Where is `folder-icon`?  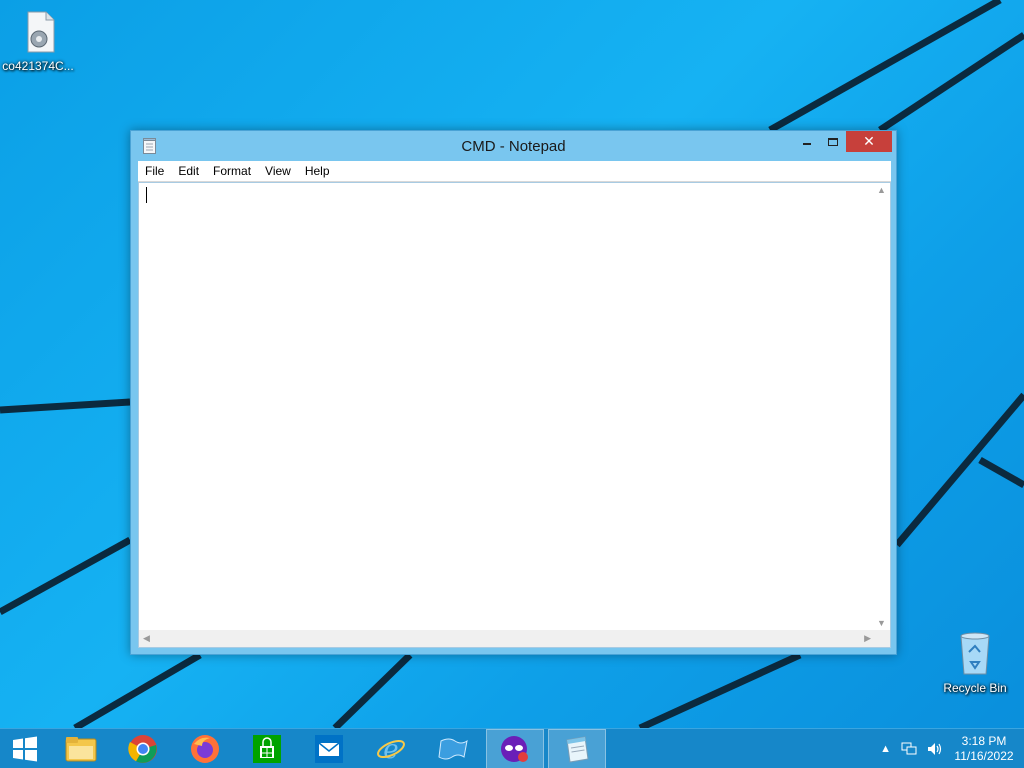 folder-icon is located at coordinates (81, 749).